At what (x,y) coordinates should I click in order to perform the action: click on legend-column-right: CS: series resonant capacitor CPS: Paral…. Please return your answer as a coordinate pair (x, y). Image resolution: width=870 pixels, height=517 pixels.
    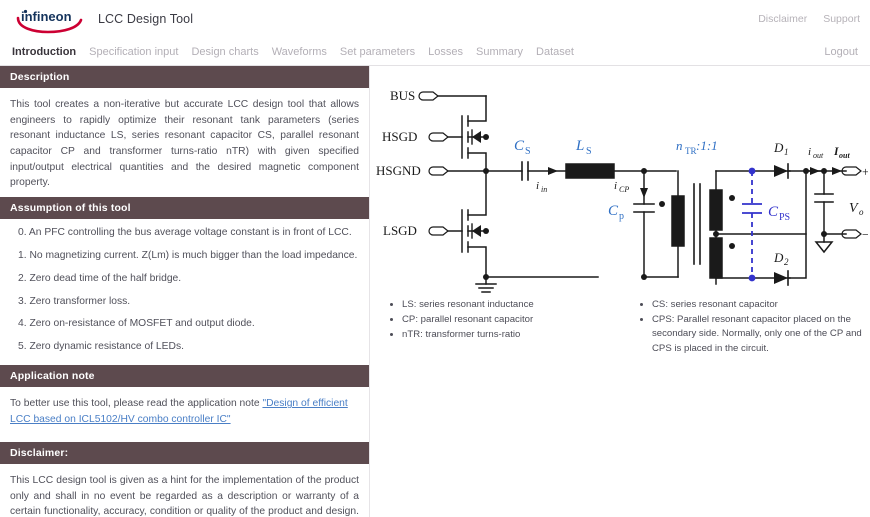
    Looking at the image, I should click on (748, 327).